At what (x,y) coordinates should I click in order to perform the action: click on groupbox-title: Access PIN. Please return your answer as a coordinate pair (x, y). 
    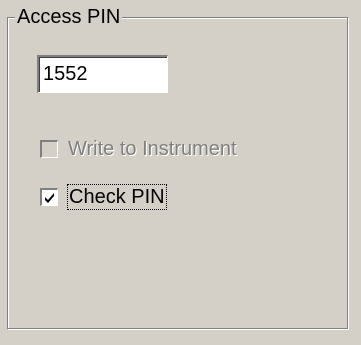
    Looking at the image, I should click on (69, 17).